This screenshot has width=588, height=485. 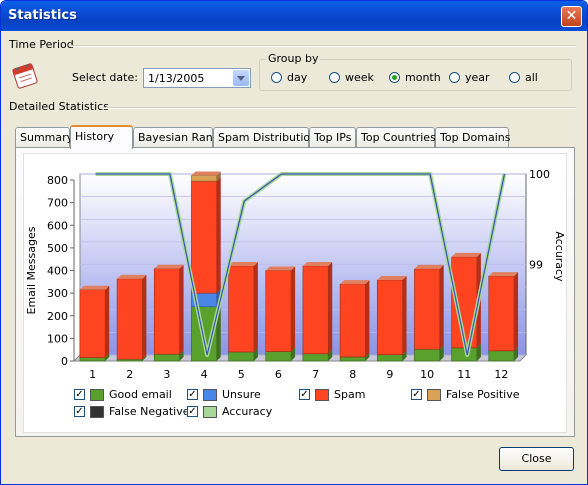 What do you see at coordinates (176, 78) in the screenshot?
I see `date-value: 1/13/2005` at bounding box center [176, 78].